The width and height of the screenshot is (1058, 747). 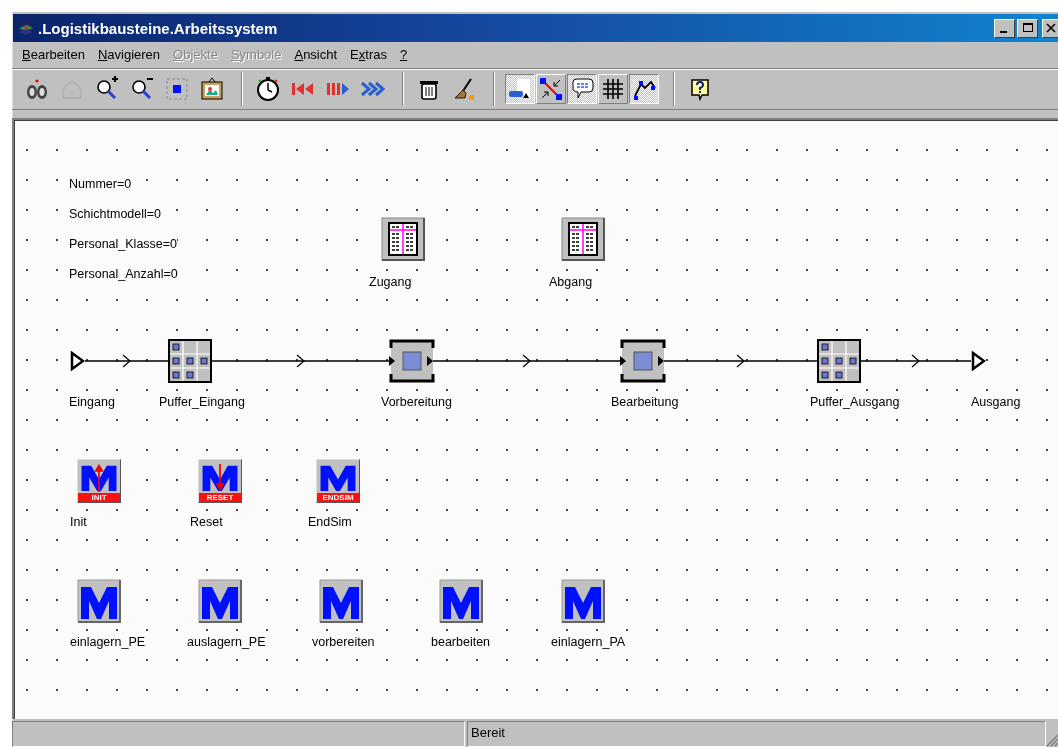 I want to click on zoom-out-icon, so click(x=142, y=89).